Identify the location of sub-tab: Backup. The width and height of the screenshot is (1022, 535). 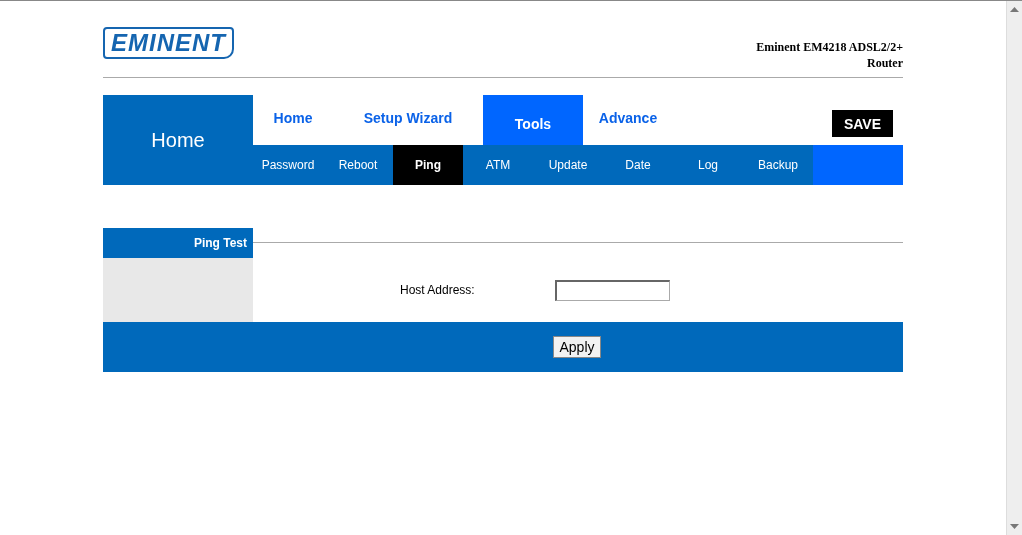
(778, 165).